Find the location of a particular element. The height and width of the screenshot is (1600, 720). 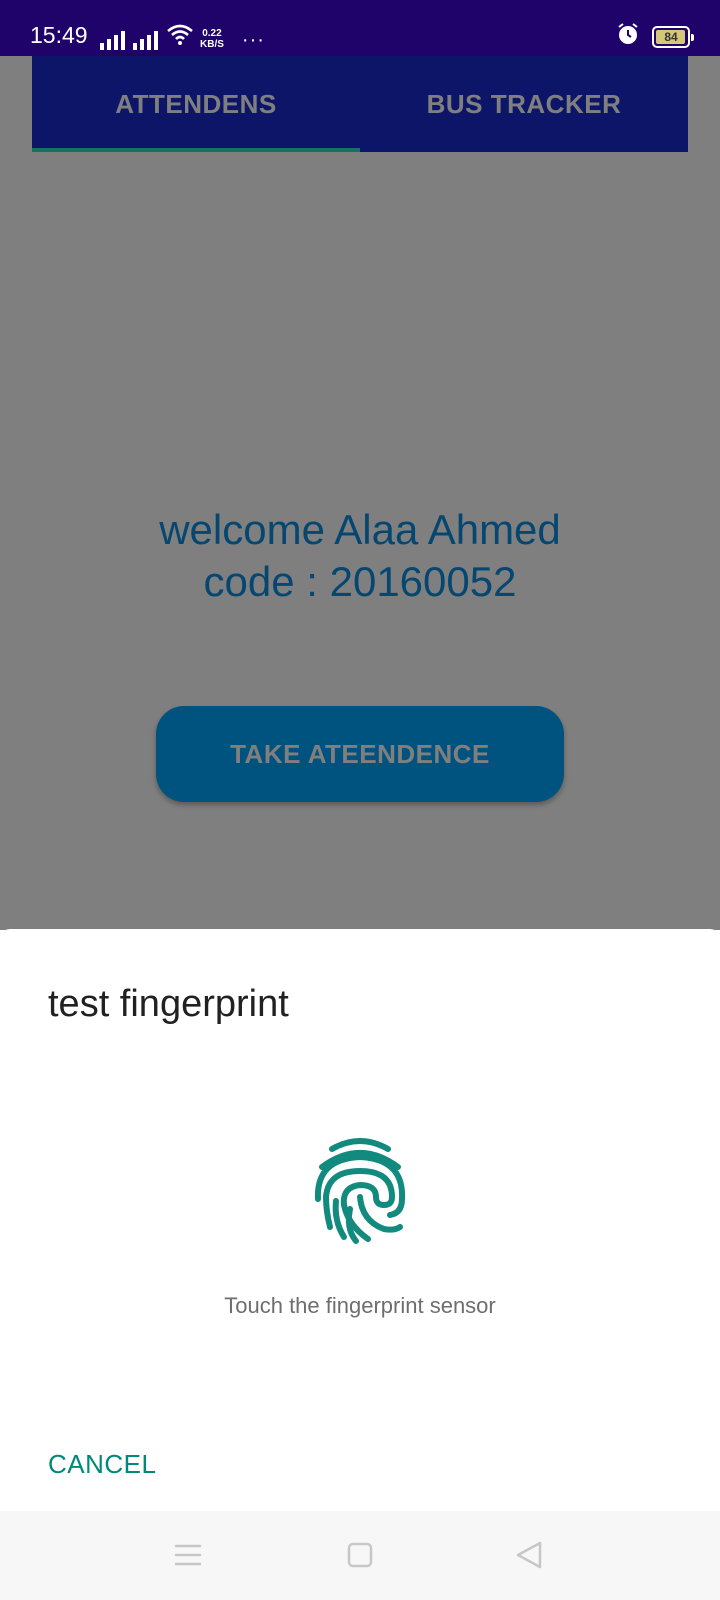

navigation-bar is located at coordinates (360, 1555).